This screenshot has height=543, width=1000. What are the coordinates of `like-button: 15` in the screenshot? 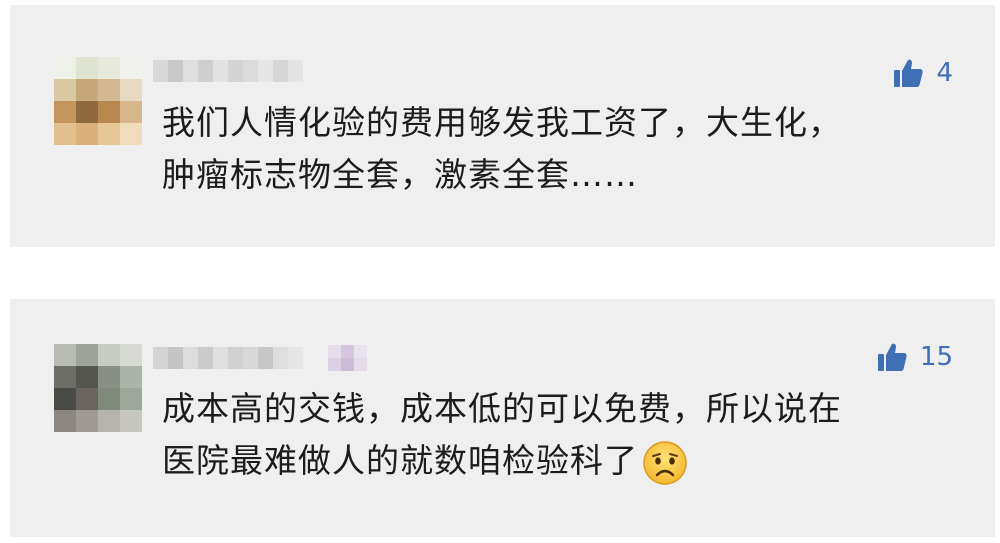 It's located at (914, 357).